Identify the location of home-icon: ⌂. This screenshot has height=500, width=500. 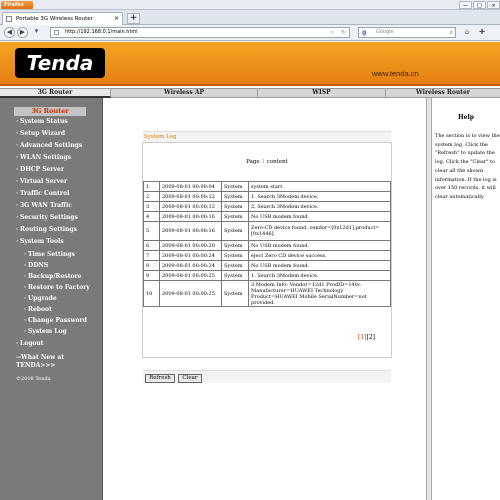
(467, 32).